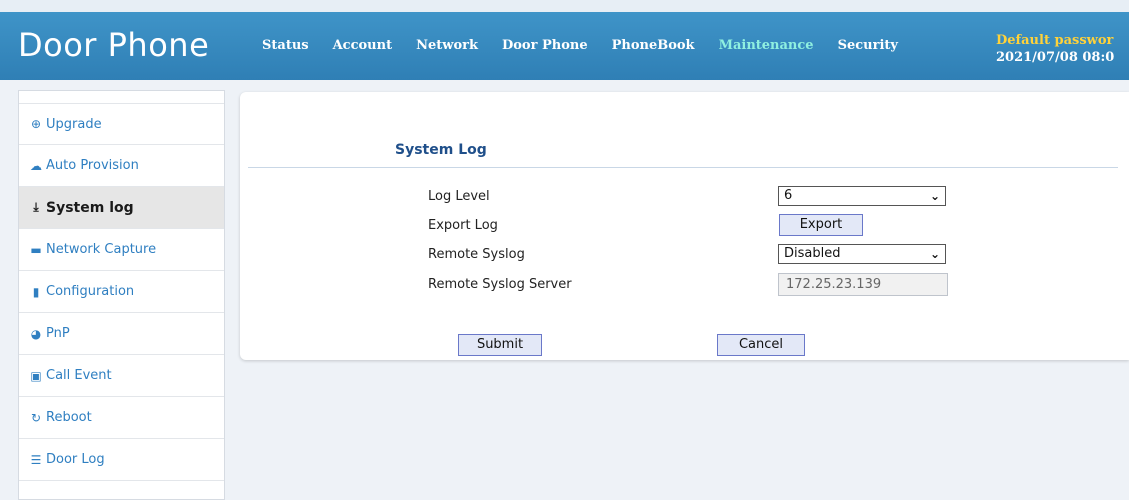  Describe the element at coordinates (653, 46) in the screenshot. I see `nav-phonebook: PhoneBook` at that location.